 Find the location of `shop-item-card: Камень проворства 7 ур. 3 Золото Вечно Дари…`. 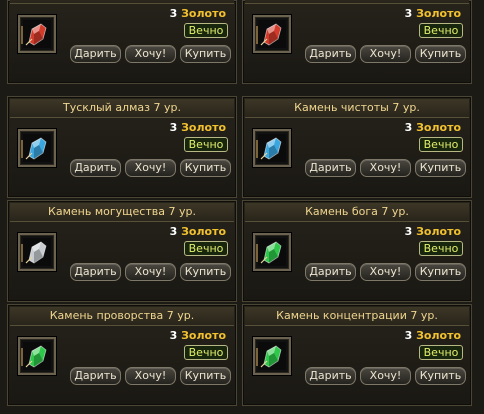

shop-item-card: Камень проворства 7 ур. 3 Золото Вечно Дари… is located at coordinates (122, 355).